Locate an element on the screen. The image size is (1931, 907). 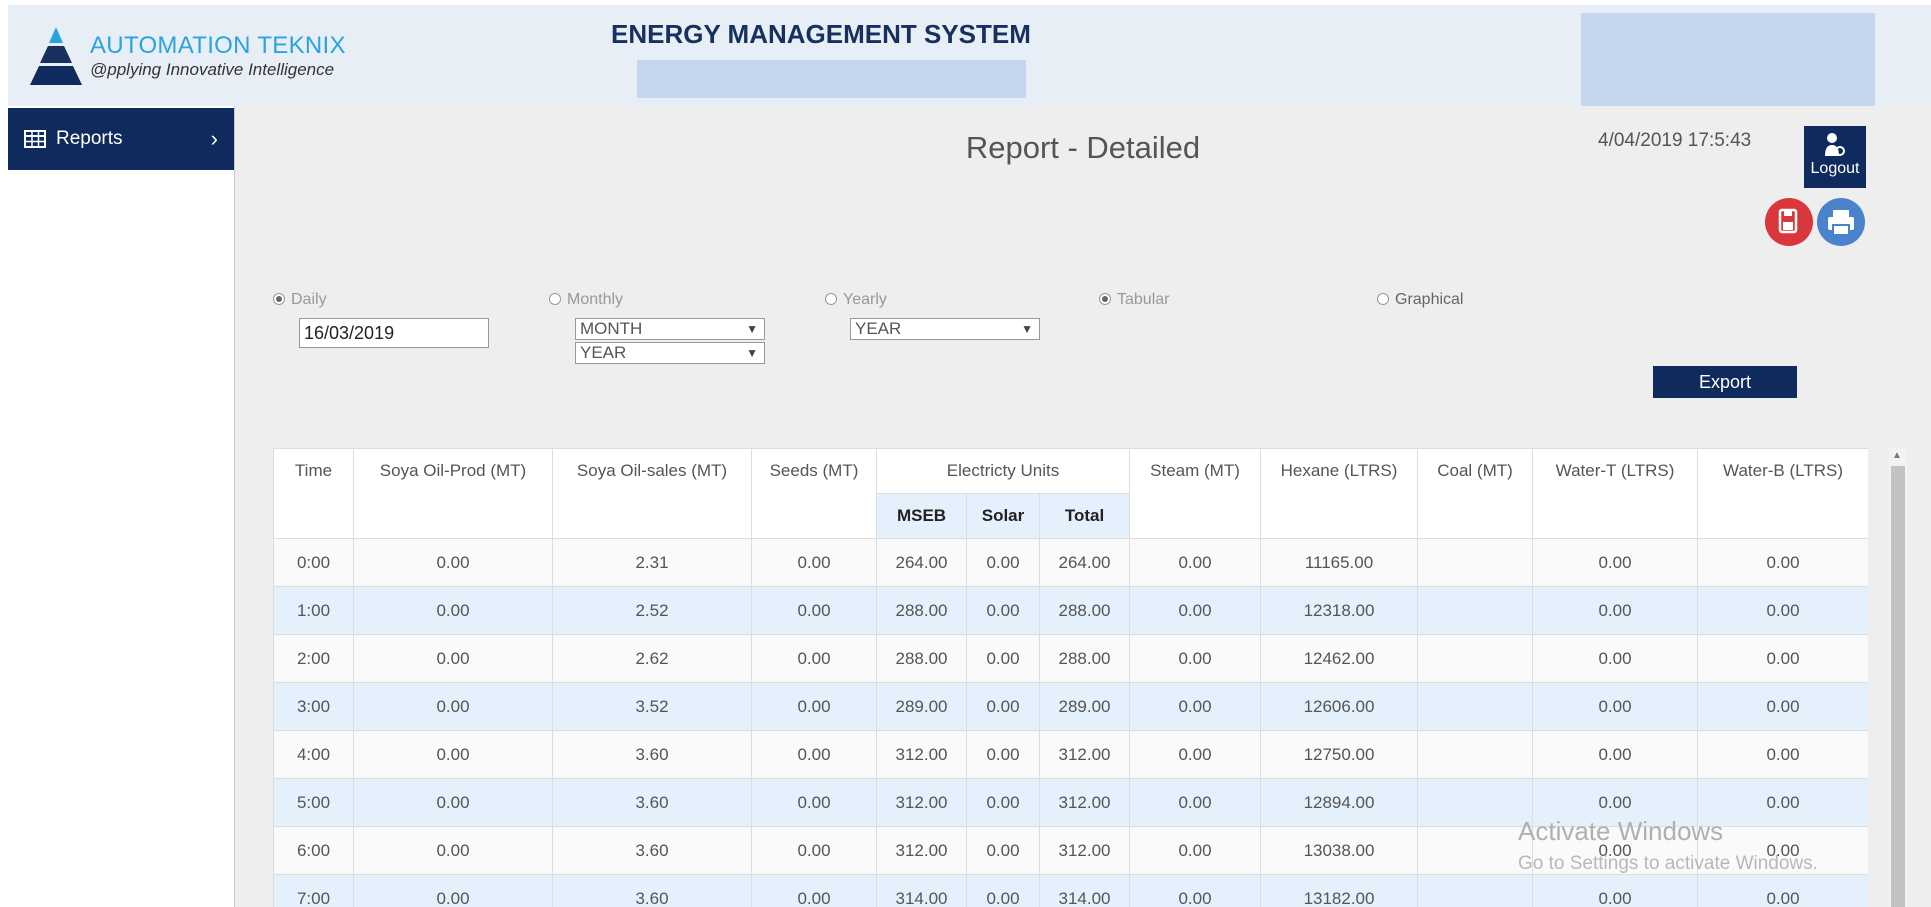
table-scrollbar: ▲ is located at coordinates (1898, 677).